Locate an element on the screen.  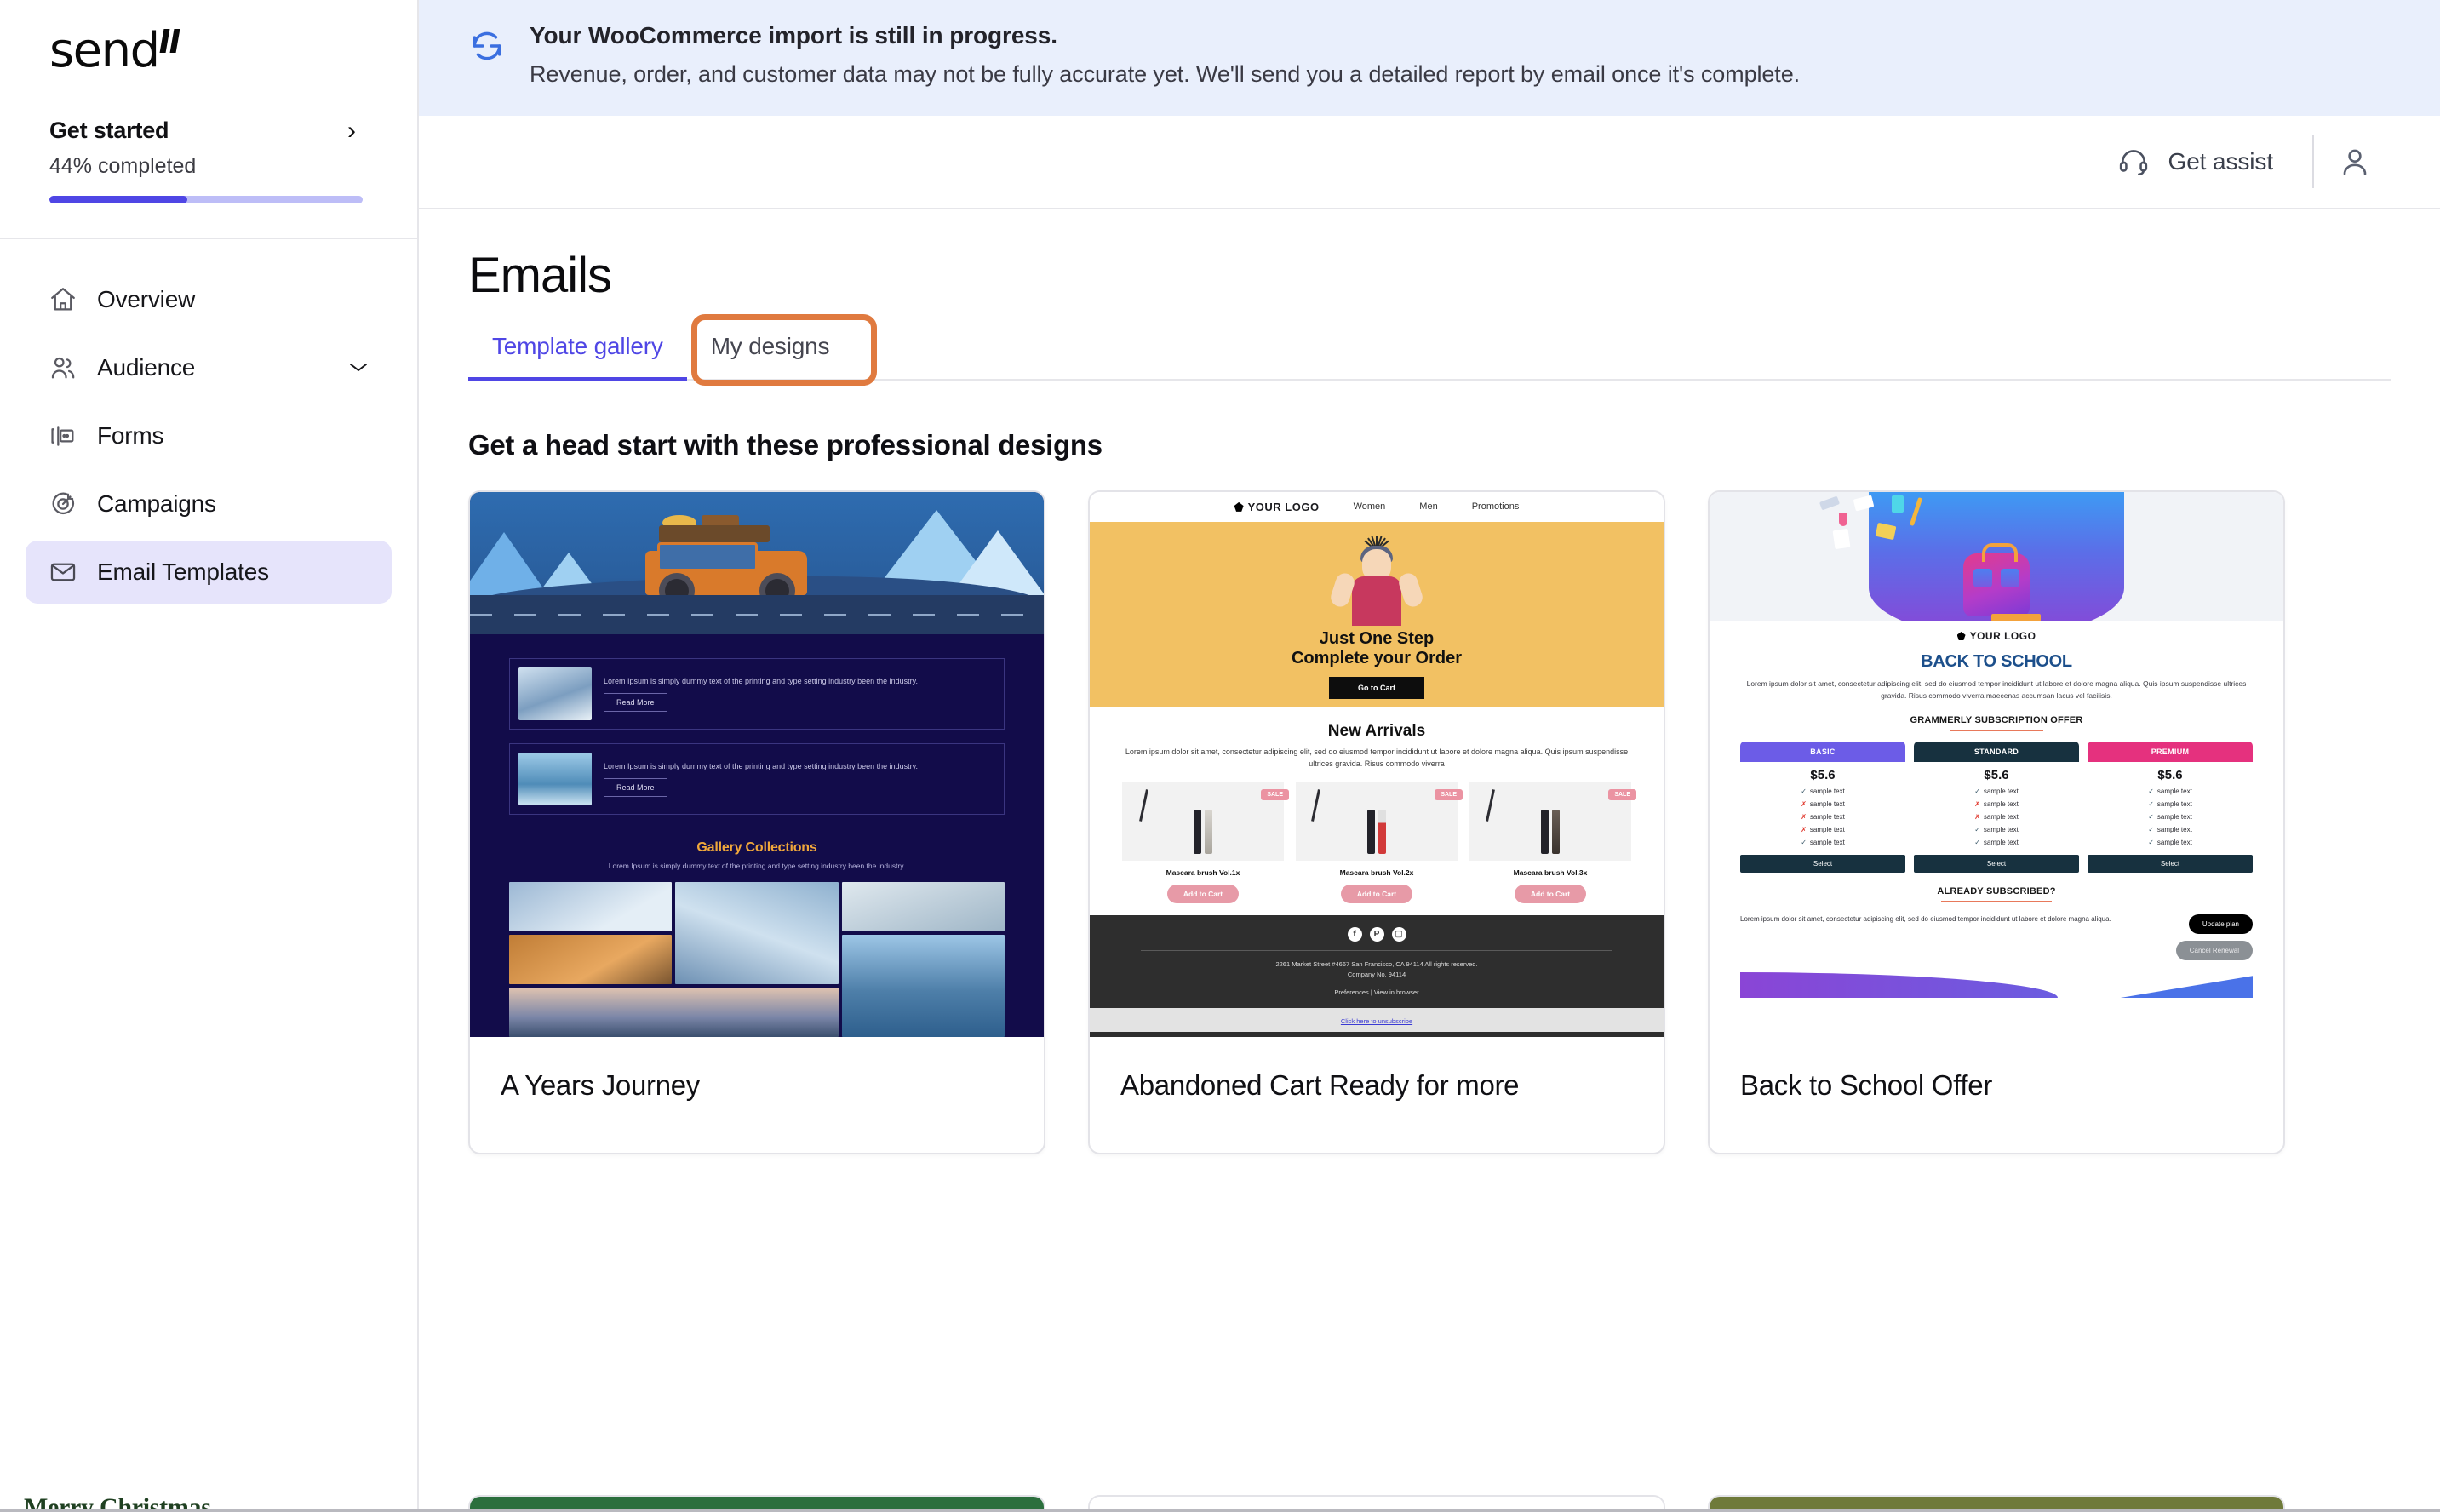
sidebar-item-campaigns: Campaigns is located at coordinates (209, 504).